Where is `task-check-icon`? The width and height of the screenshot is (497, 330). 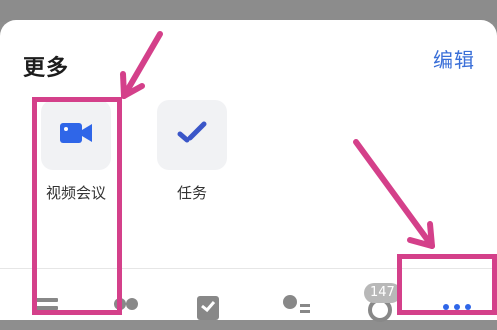
task-check-icon is located at coordinates (192, 135).